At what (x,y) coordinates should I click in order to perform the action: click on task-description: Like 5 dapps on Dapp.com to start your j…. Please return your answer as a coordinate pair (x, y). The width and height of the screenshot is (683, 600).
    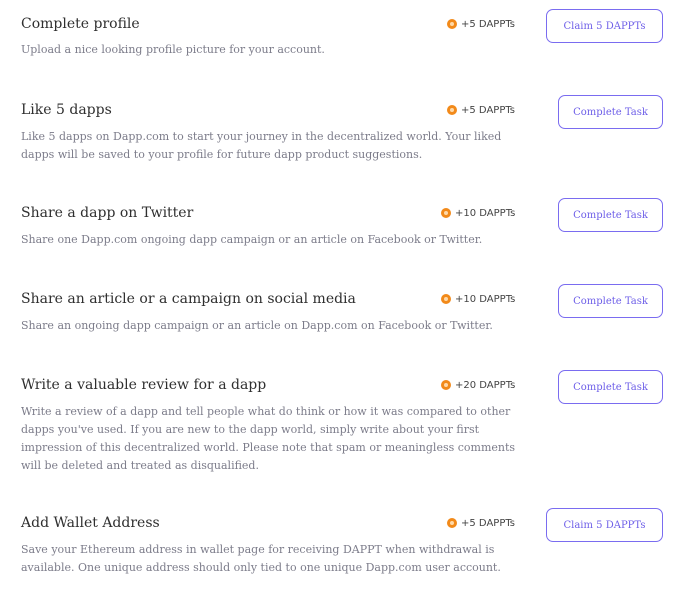
    Looking at the image, I should click on (261, 145).